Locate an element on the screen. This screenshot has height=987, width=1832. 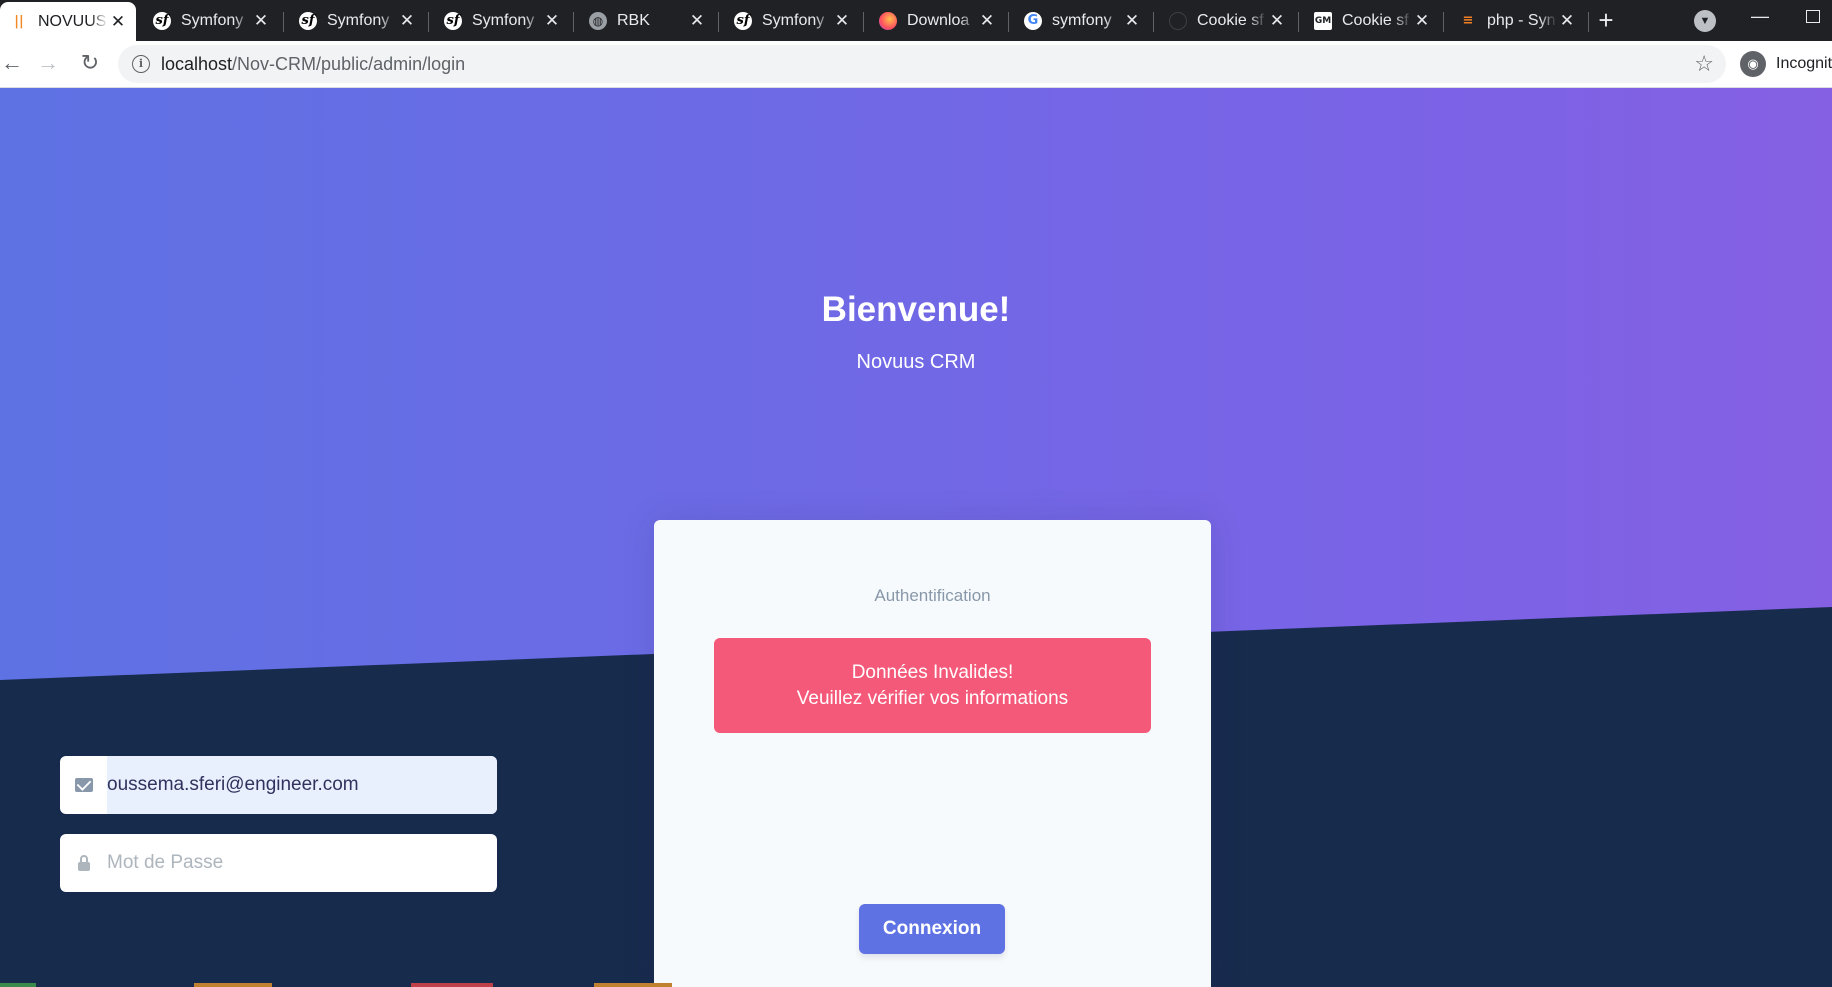
card-heading: Authentification is located at coordinates (932, 595).